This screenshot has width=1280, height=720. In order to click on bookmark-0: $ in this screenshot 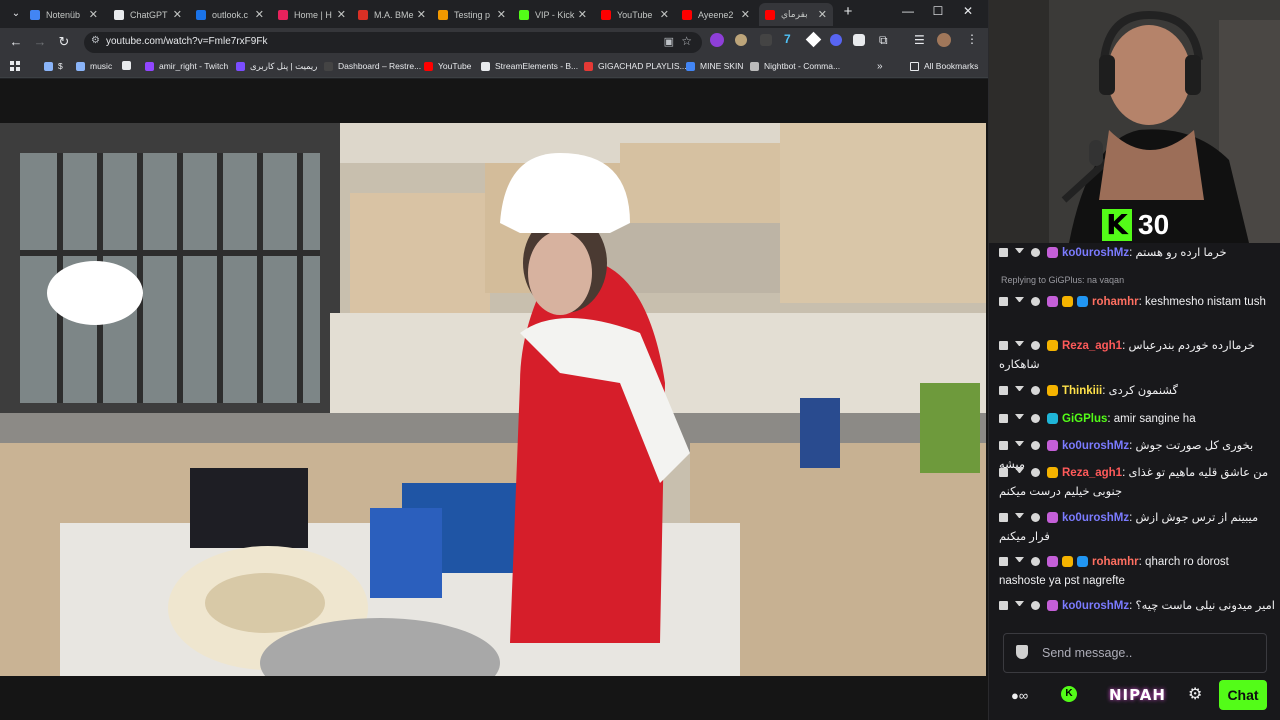, I will do `click(53, 66)`.